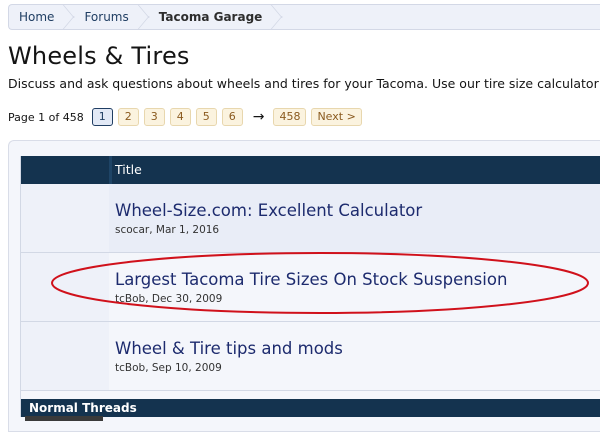 Image resolution: width=600 pixels, height=432 pixels. What do you see at coordinates (37, 17) in the screenshot?
I see `breadcrumb-label: Home` at bounding box center [37, 17].